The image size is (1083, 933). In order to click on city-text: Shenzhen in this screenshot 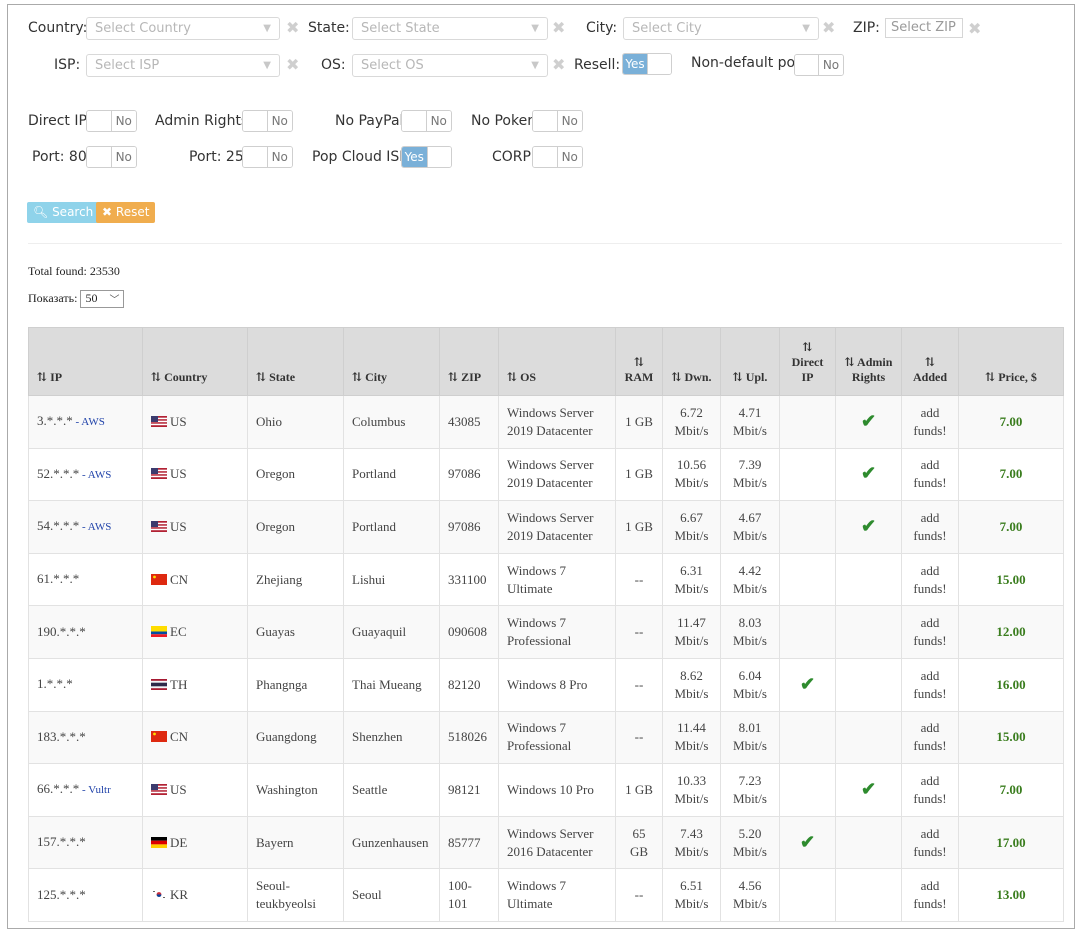, I will do `click(377, 737)`.